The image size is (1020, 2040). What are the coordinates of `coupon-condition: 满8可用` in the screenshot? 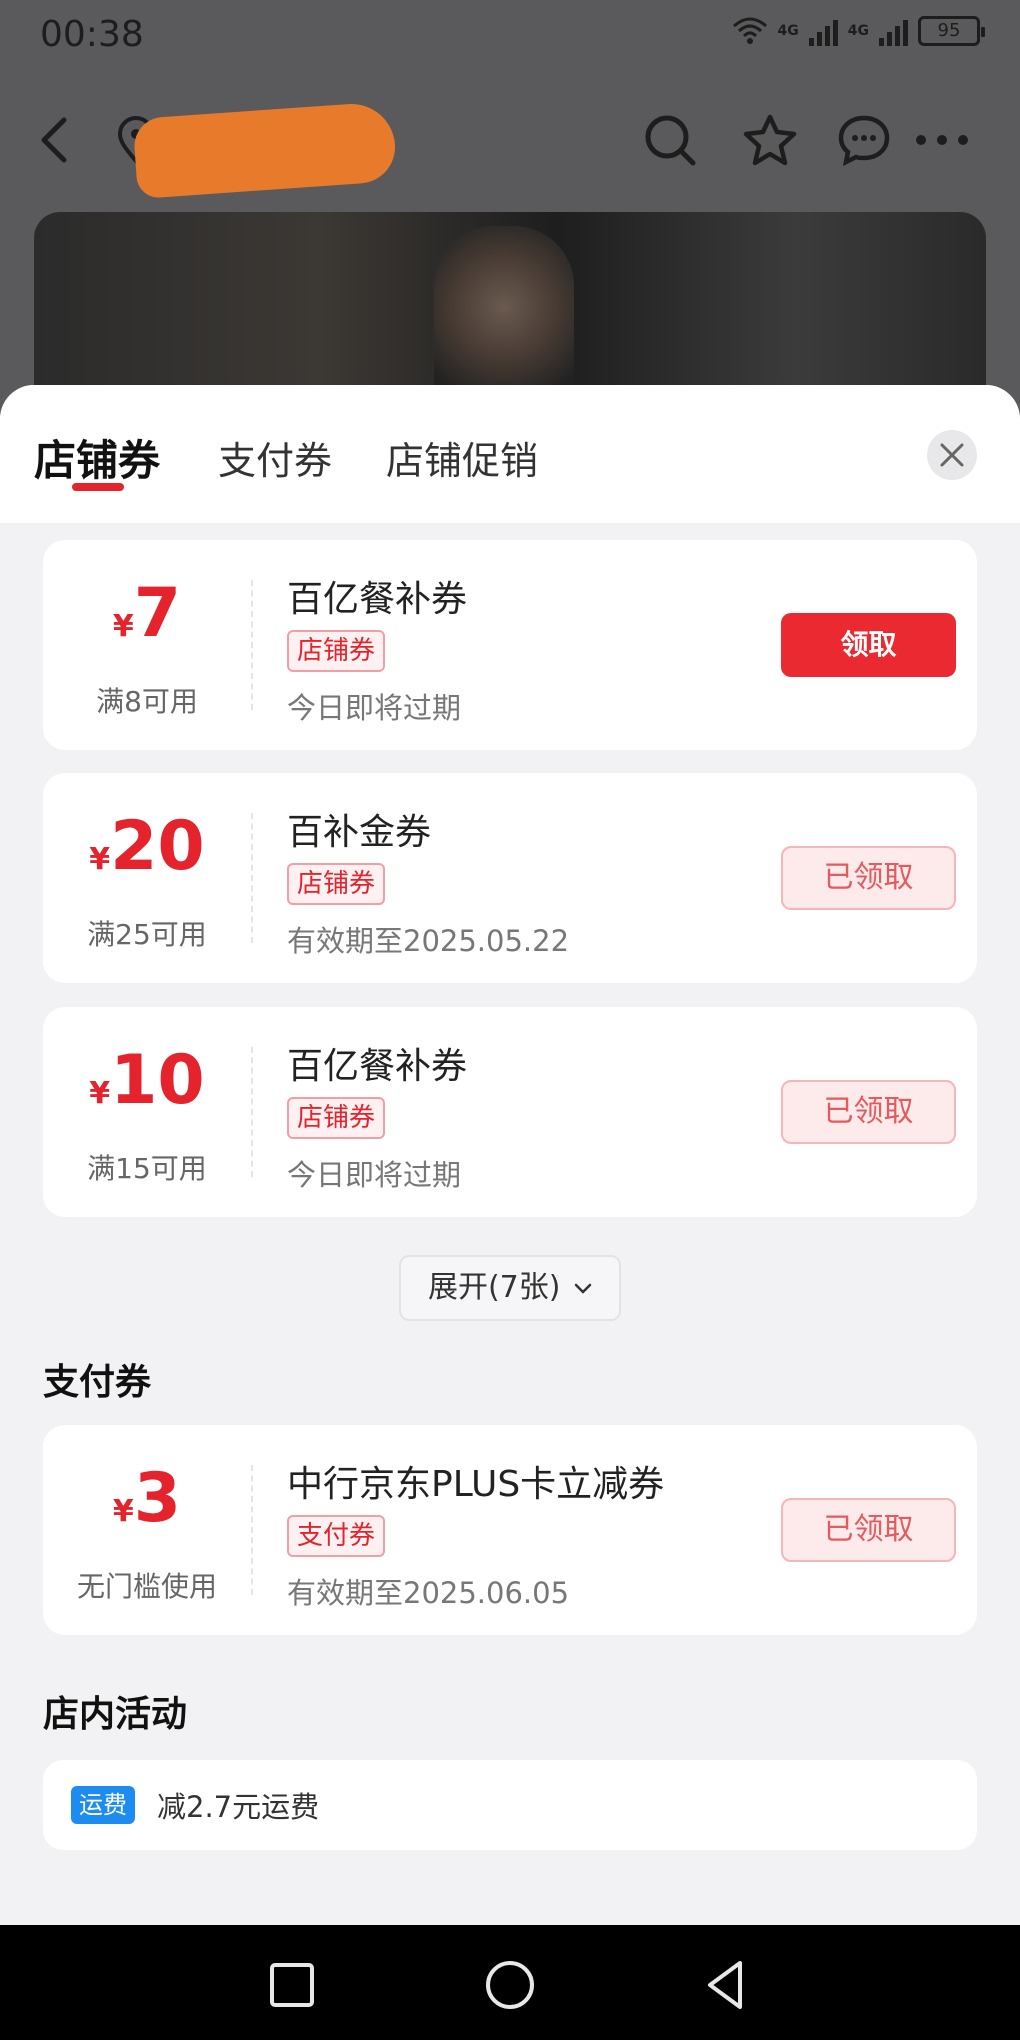 It's located at (147, 701).